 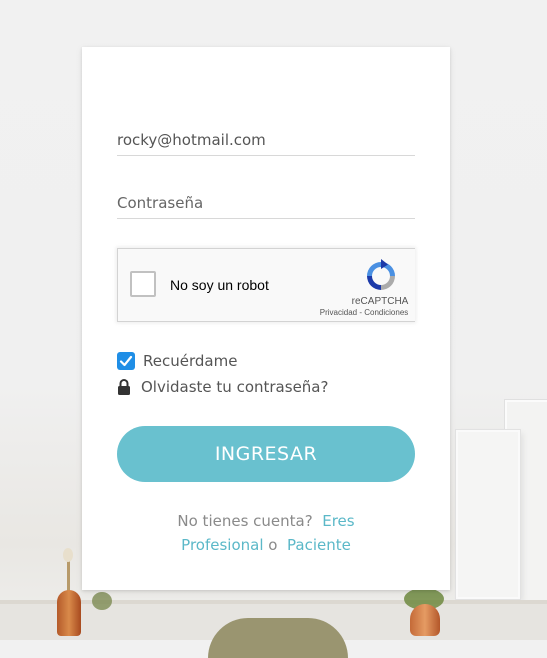 I want to click on chair, so click(x=278, y=638).